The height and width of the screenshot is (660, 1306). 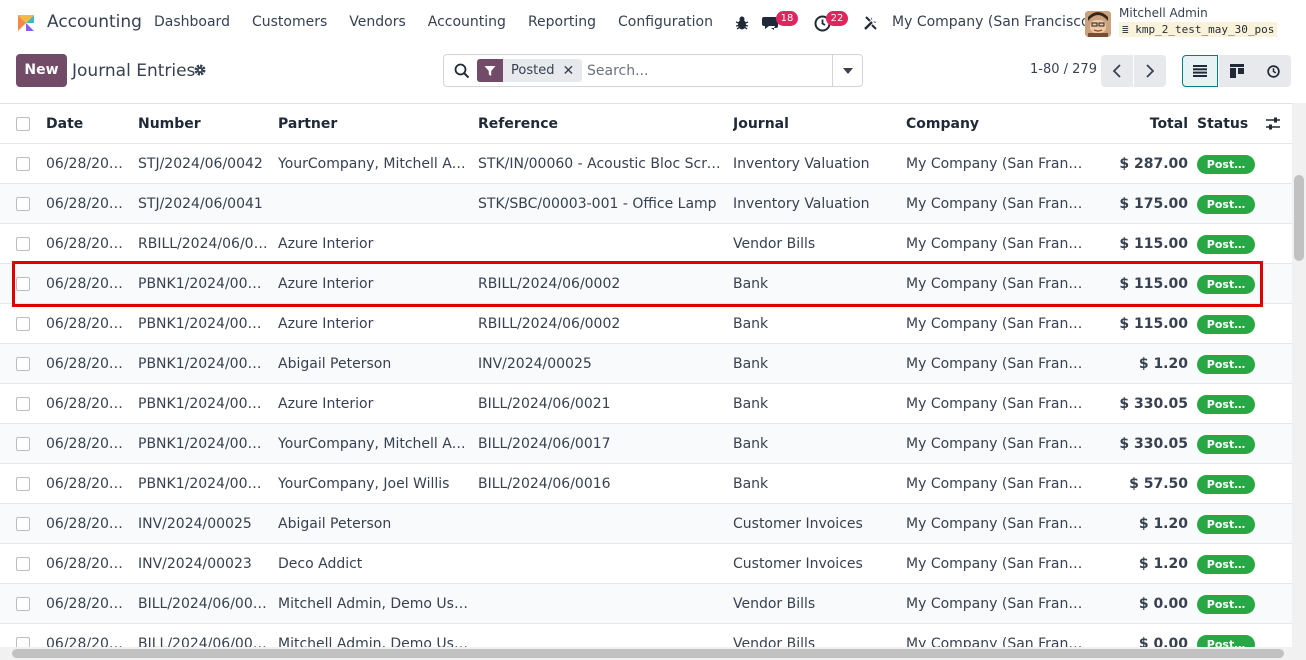 What do you see at coordinates (203, 284) in the screenshot?
I see `number-cell: PBNK1/2024/00072` at bounding box center [203, 284].